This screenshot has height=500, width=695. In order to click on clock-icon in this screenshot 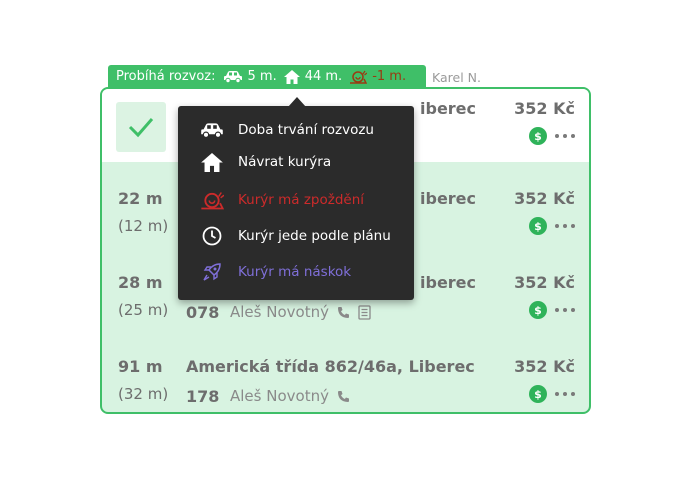, I will do `click(212, 236)`.